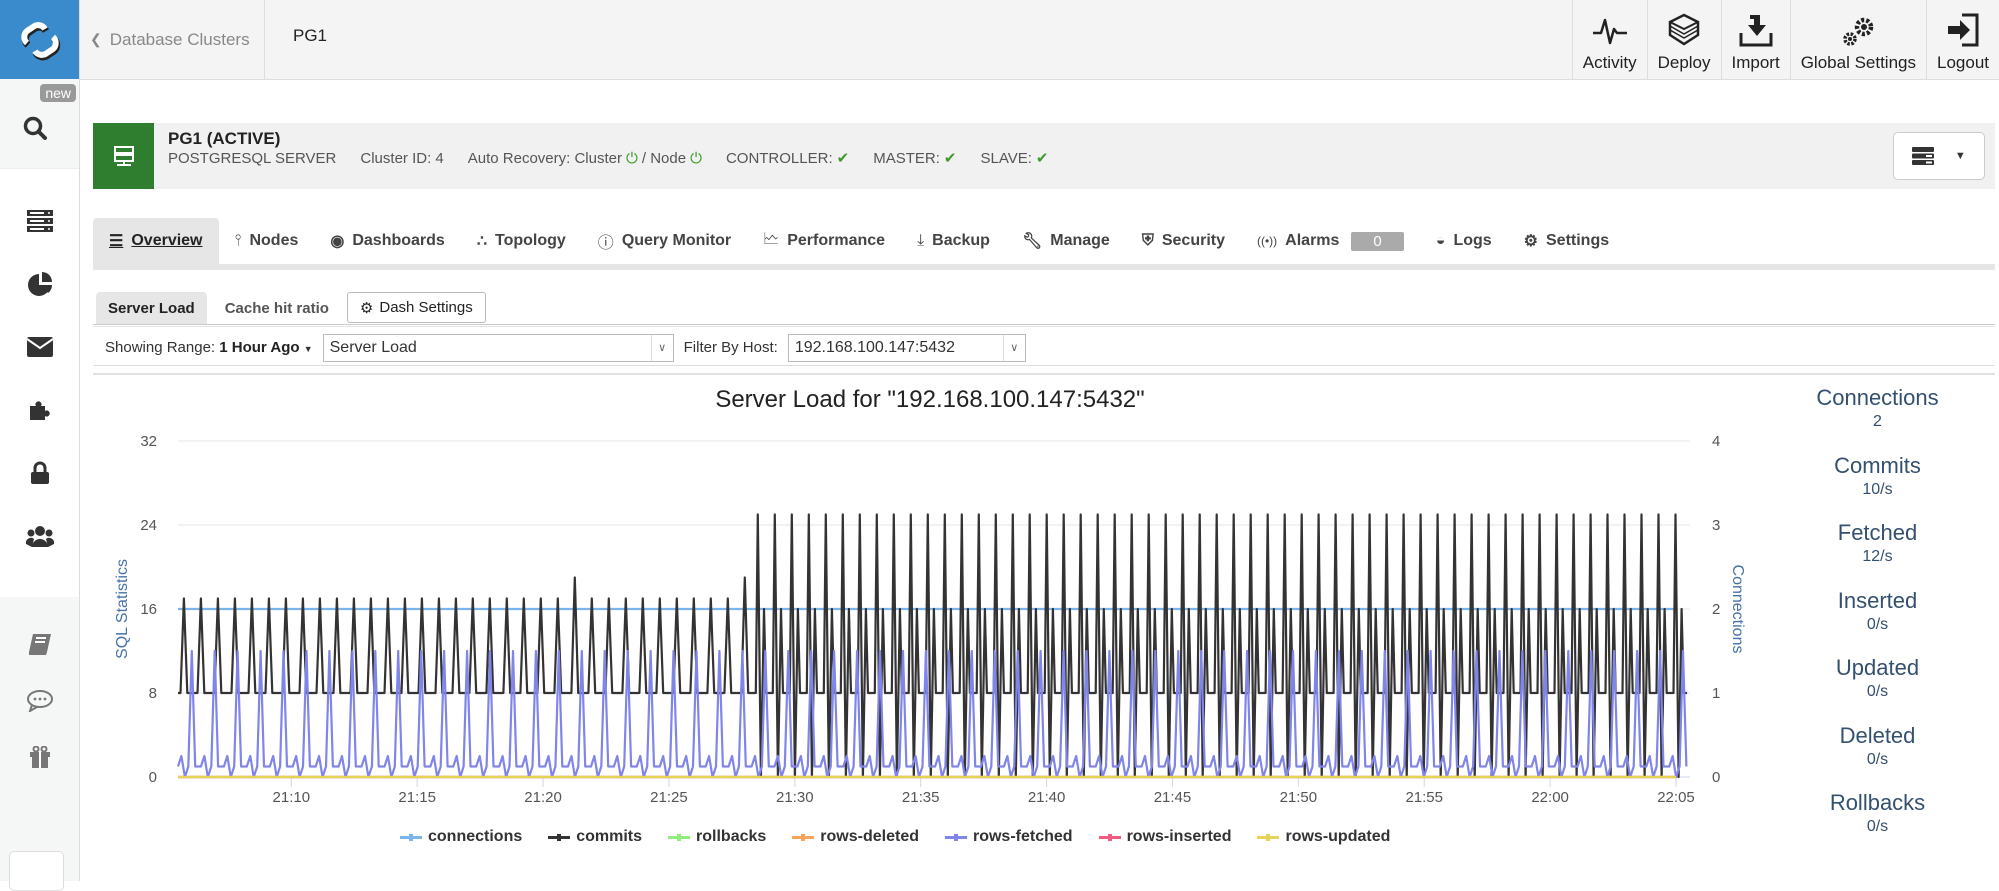 The height and width of the screenshot is (891, 1999). I want to click on y-tick-label: 24, so click(148, 525).